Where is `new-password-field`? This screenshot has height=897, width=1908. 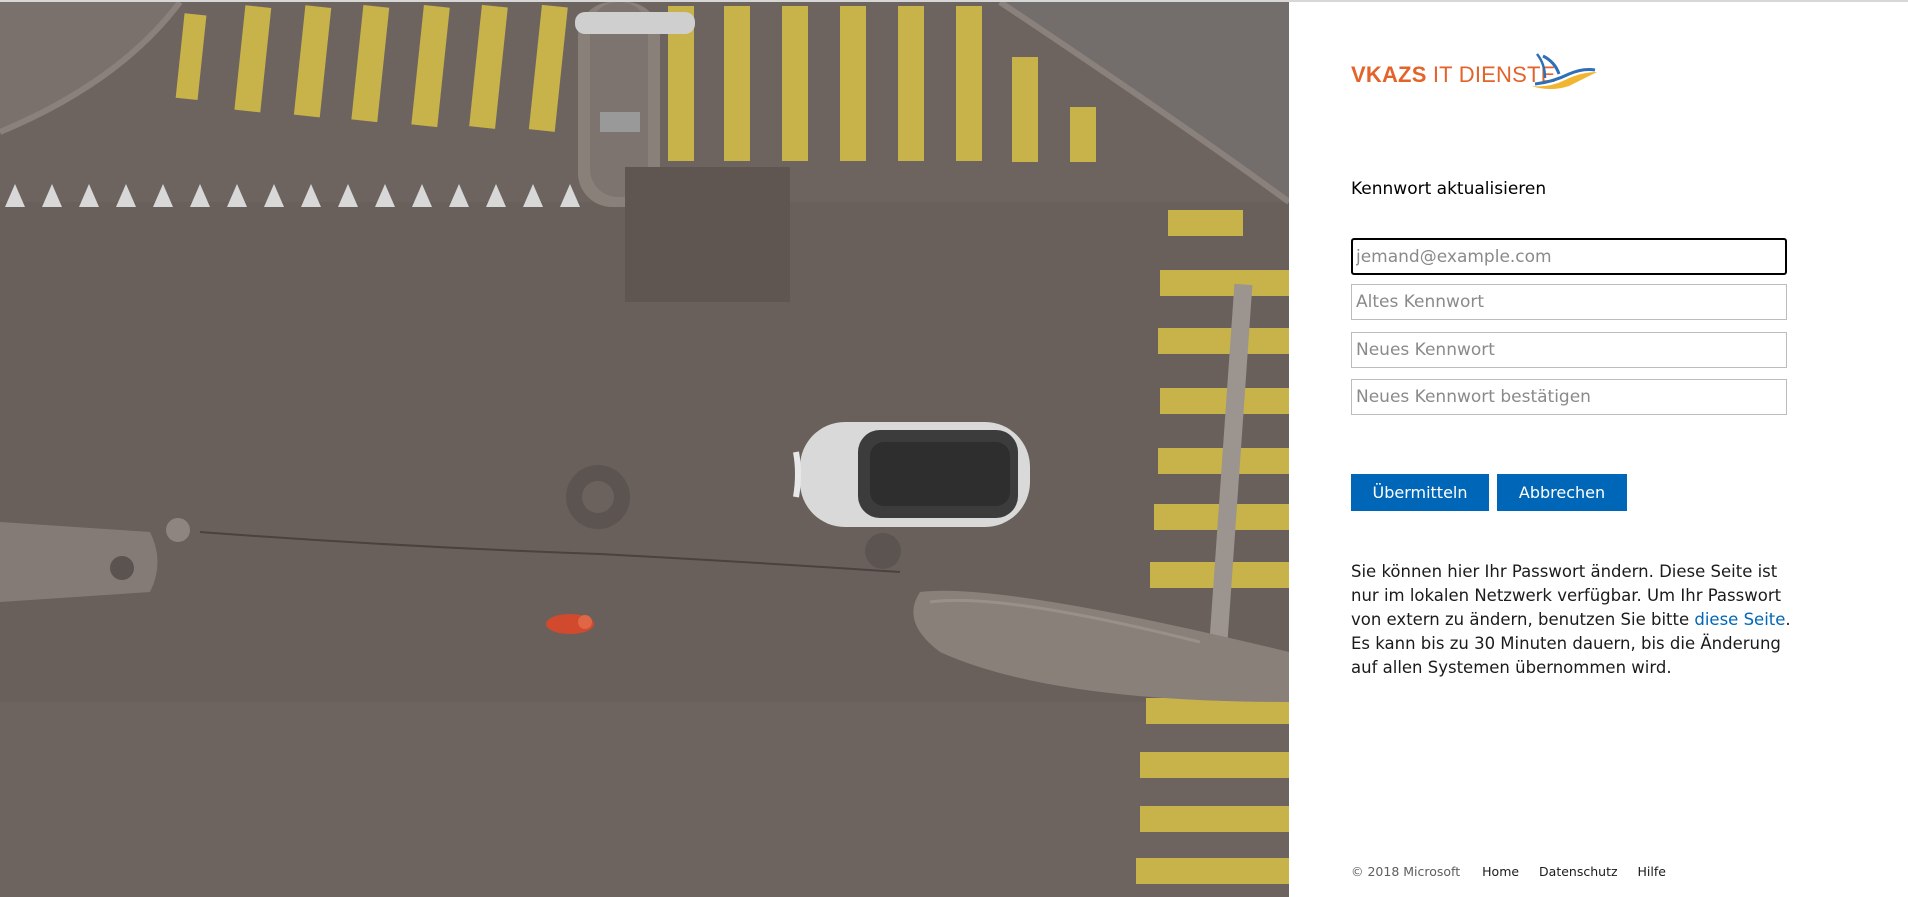 new-password-field is located at coordinates (1569, 350).